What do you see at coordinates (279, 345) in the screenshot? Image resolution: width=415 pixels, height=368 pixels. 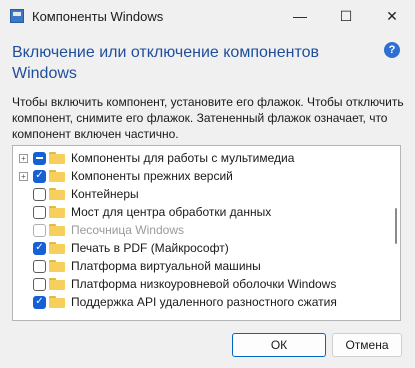 I see `ok-button: ОК` at bounding box center [279, 345].